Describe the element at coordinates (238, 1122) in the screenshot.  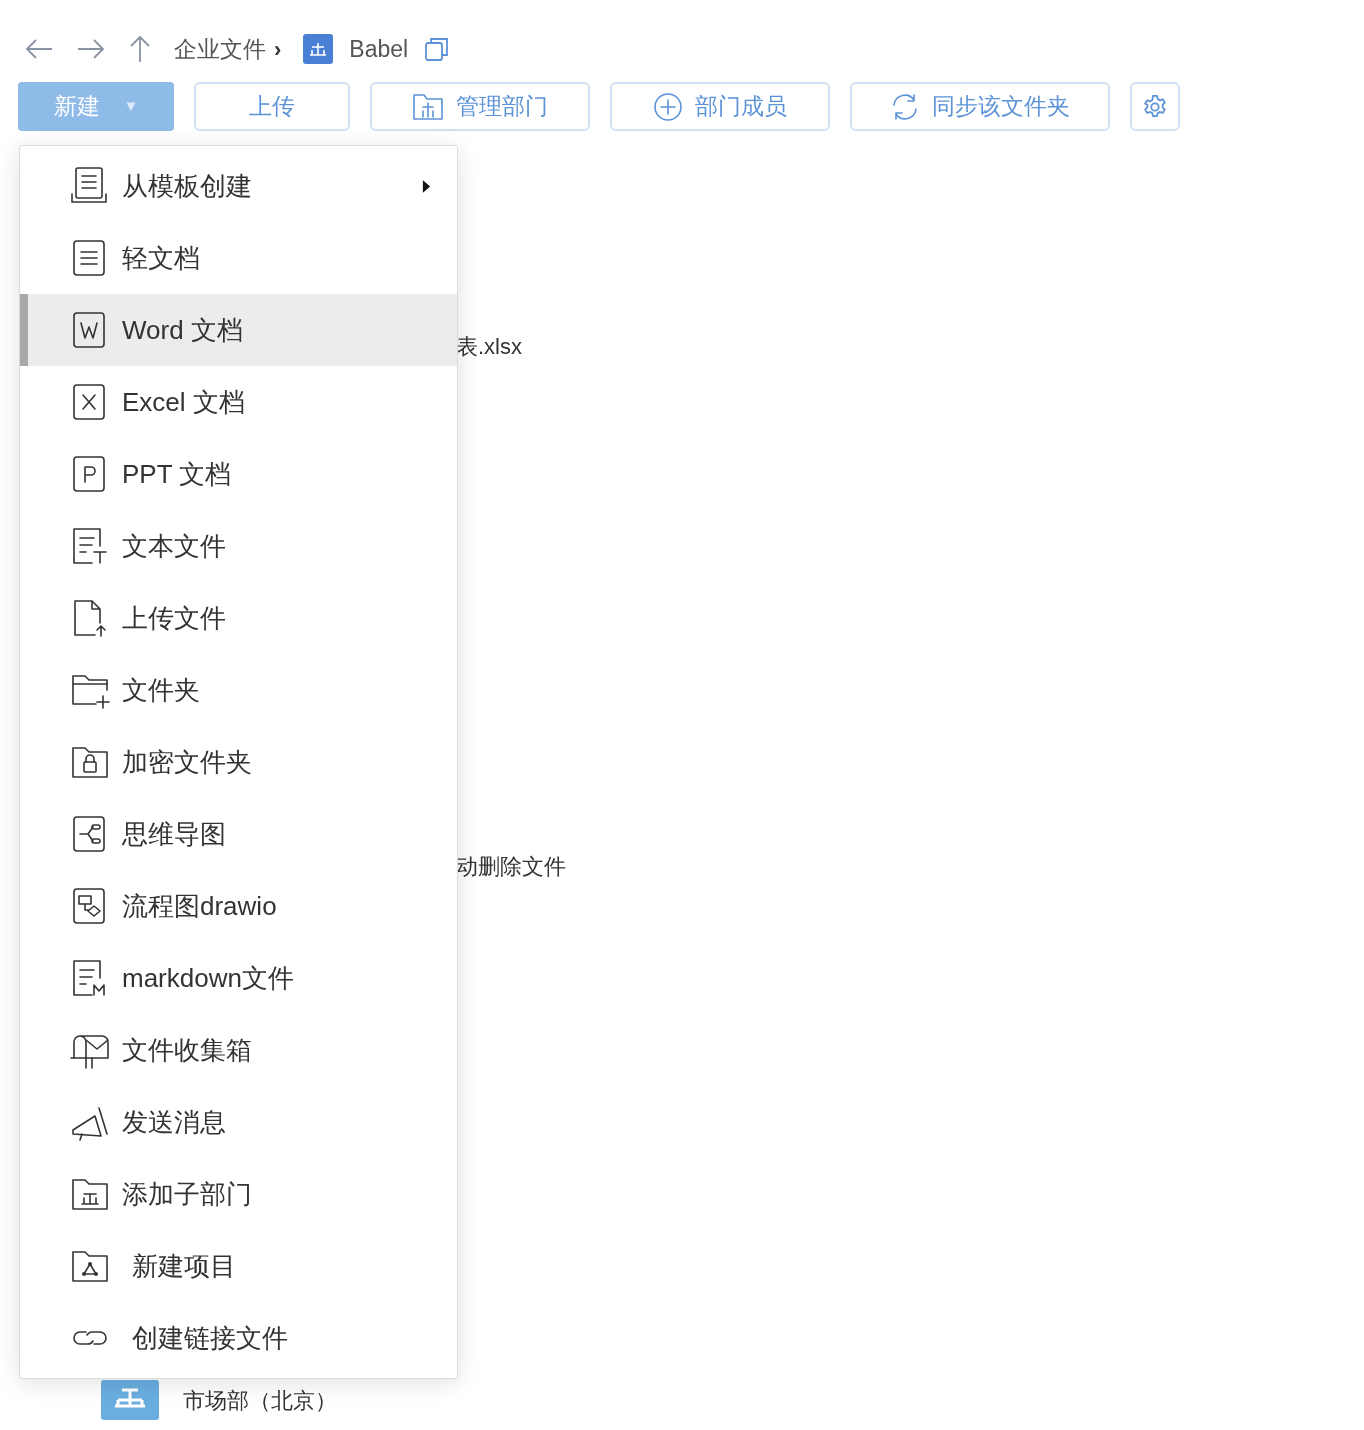
I see `menu-item: 发送消息` at that location.